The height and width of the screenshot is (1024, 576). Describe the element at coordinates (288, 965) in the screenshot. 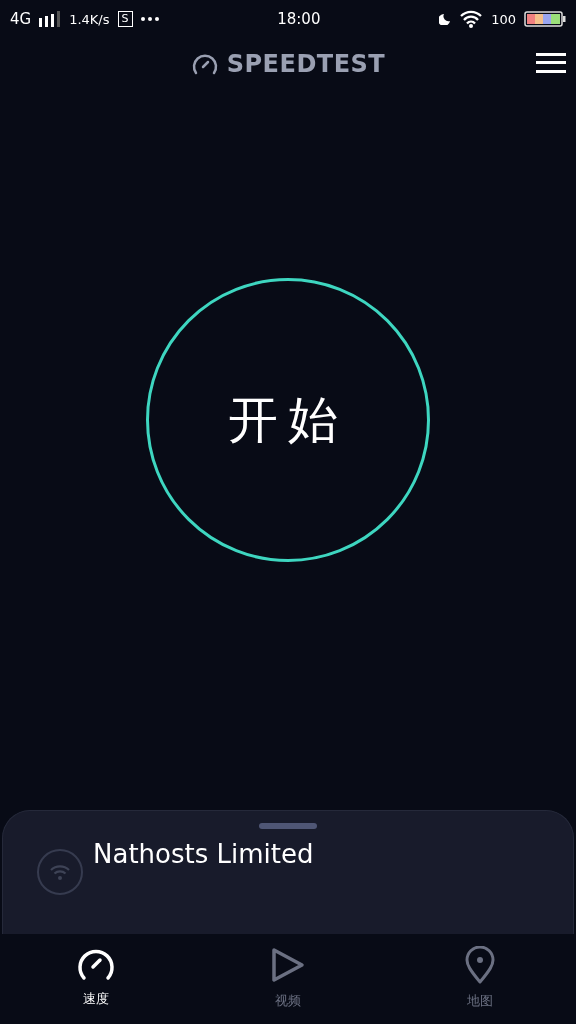

I see `play-icon` at that location.